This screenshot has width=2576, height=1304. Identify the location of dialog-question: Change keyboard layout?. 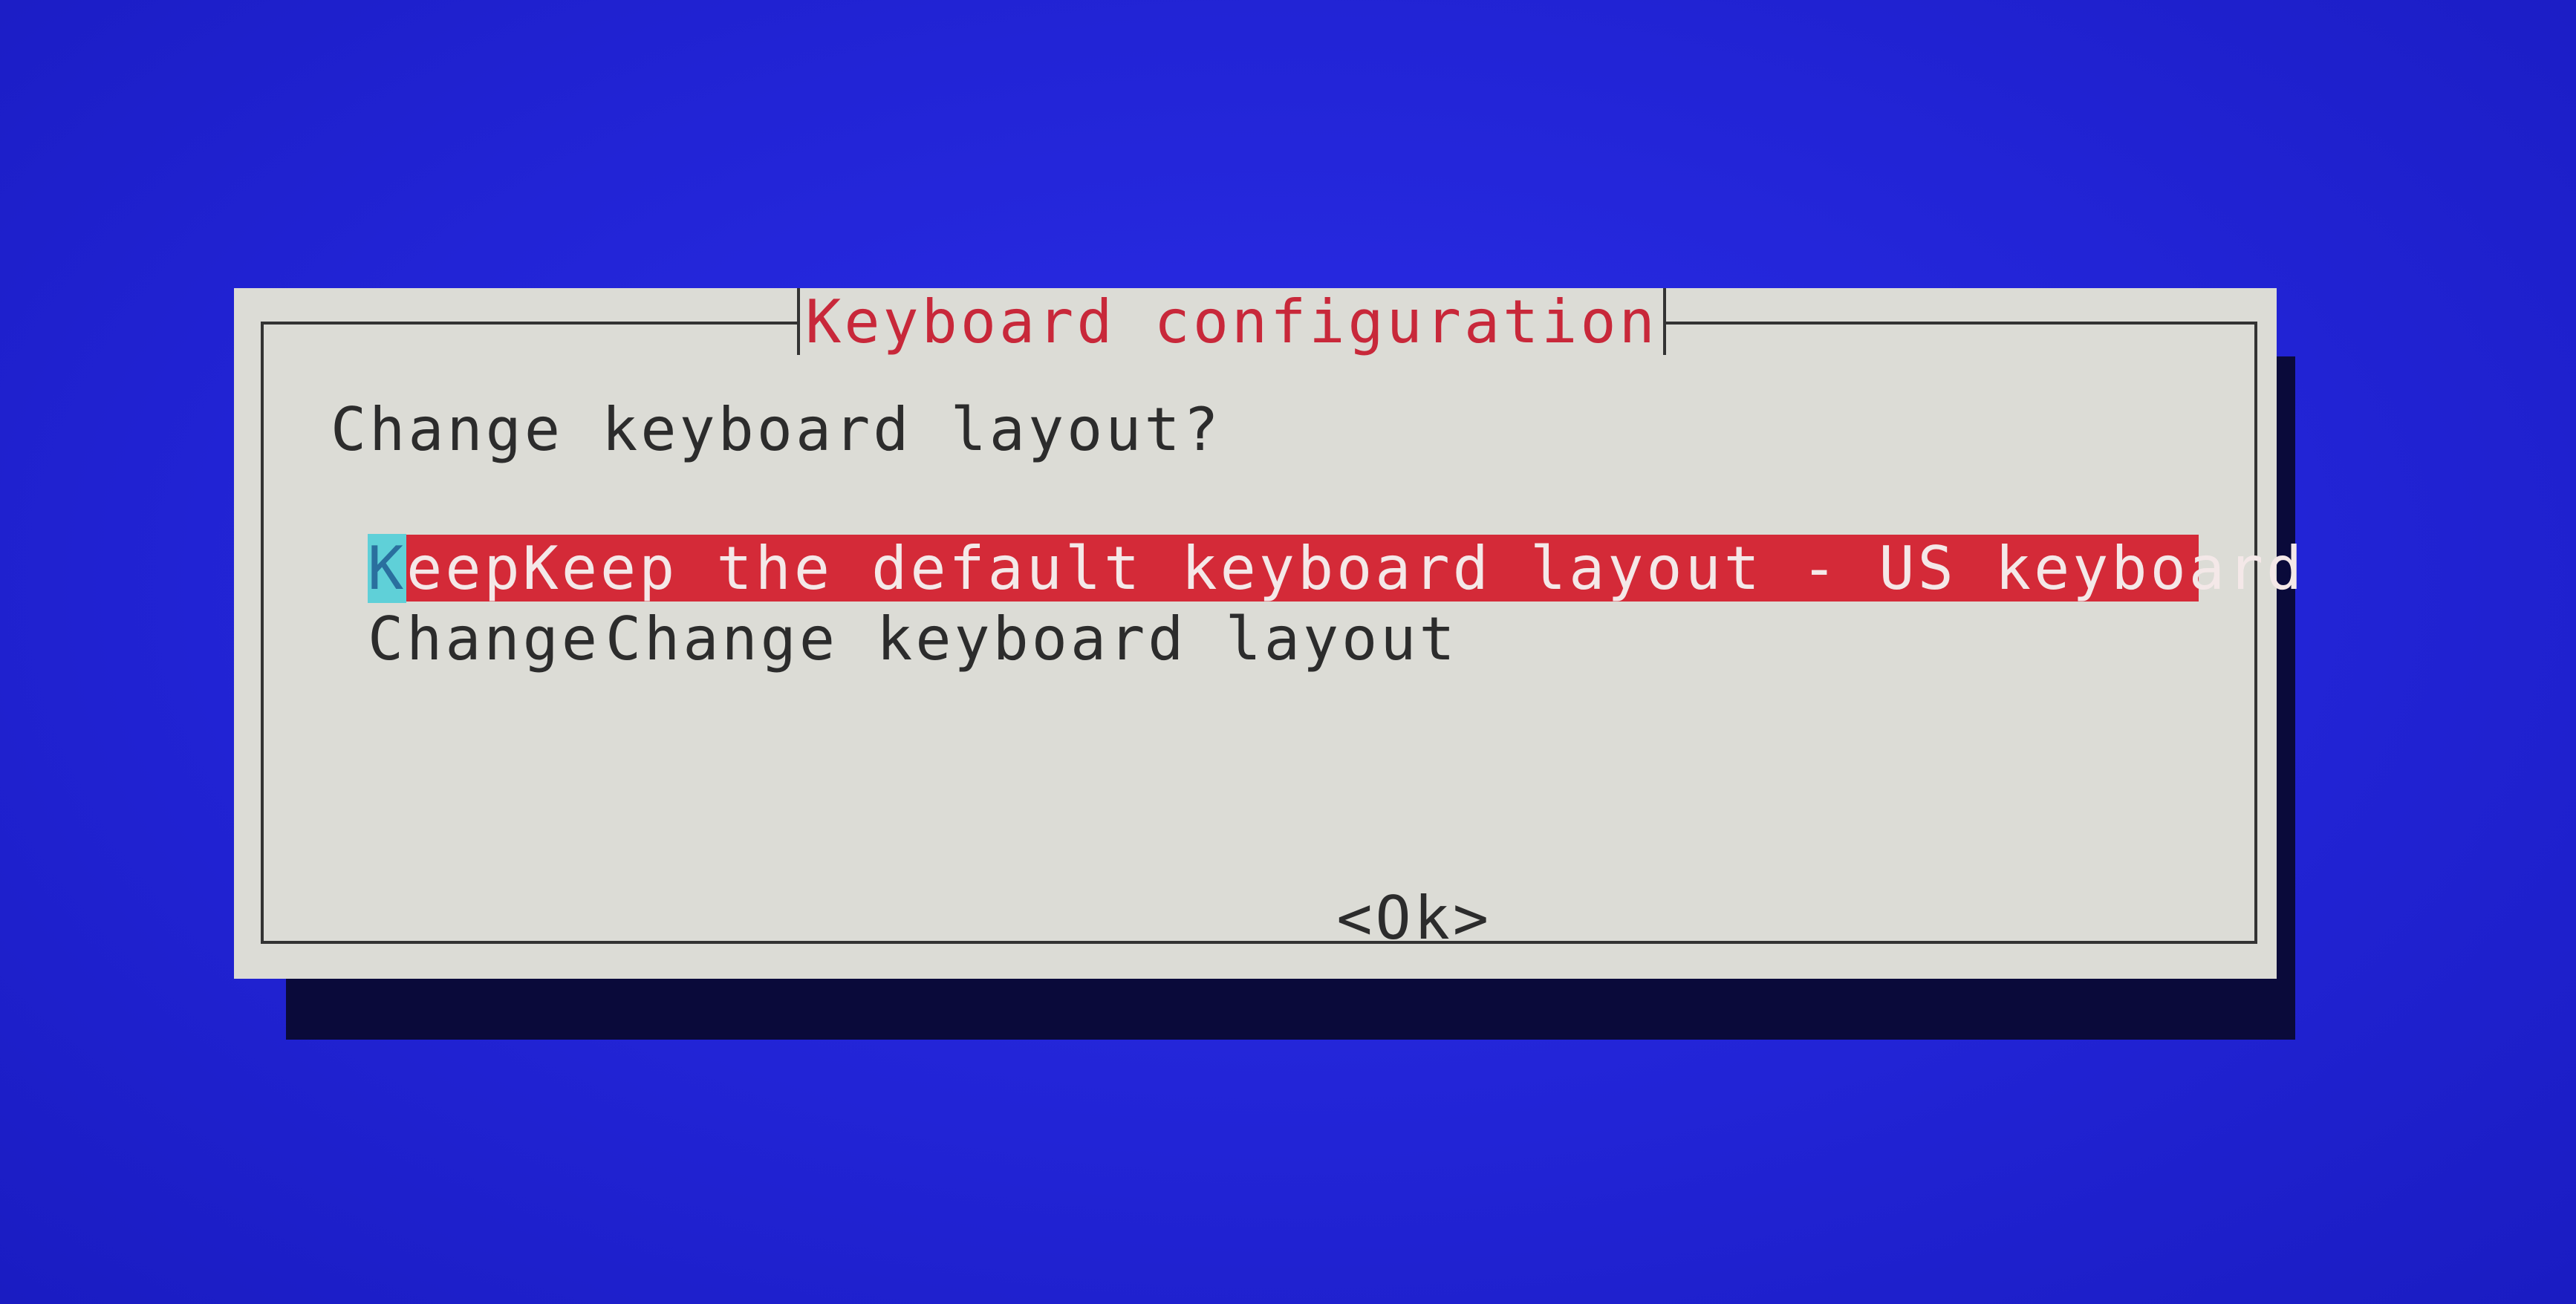
(776, 429).